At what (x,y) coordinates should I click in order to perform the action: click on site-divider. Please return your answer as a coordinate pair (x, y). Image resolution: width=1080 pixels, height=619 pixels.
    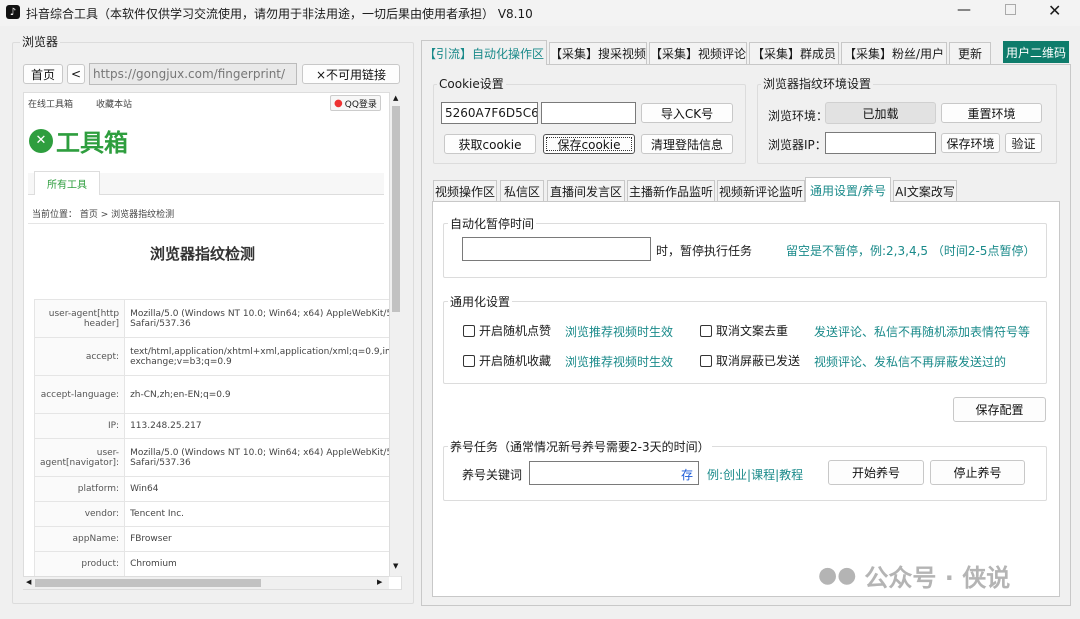
    Looking at the image, I should click on (206, 223).